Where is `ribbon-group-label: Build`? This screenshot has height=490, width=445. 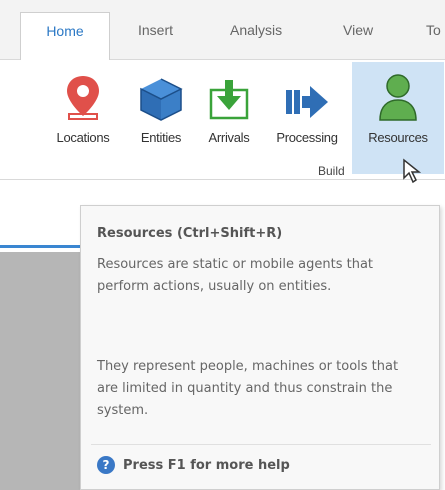
ribbon-group-label: Build is located at coordinates (331, 171).